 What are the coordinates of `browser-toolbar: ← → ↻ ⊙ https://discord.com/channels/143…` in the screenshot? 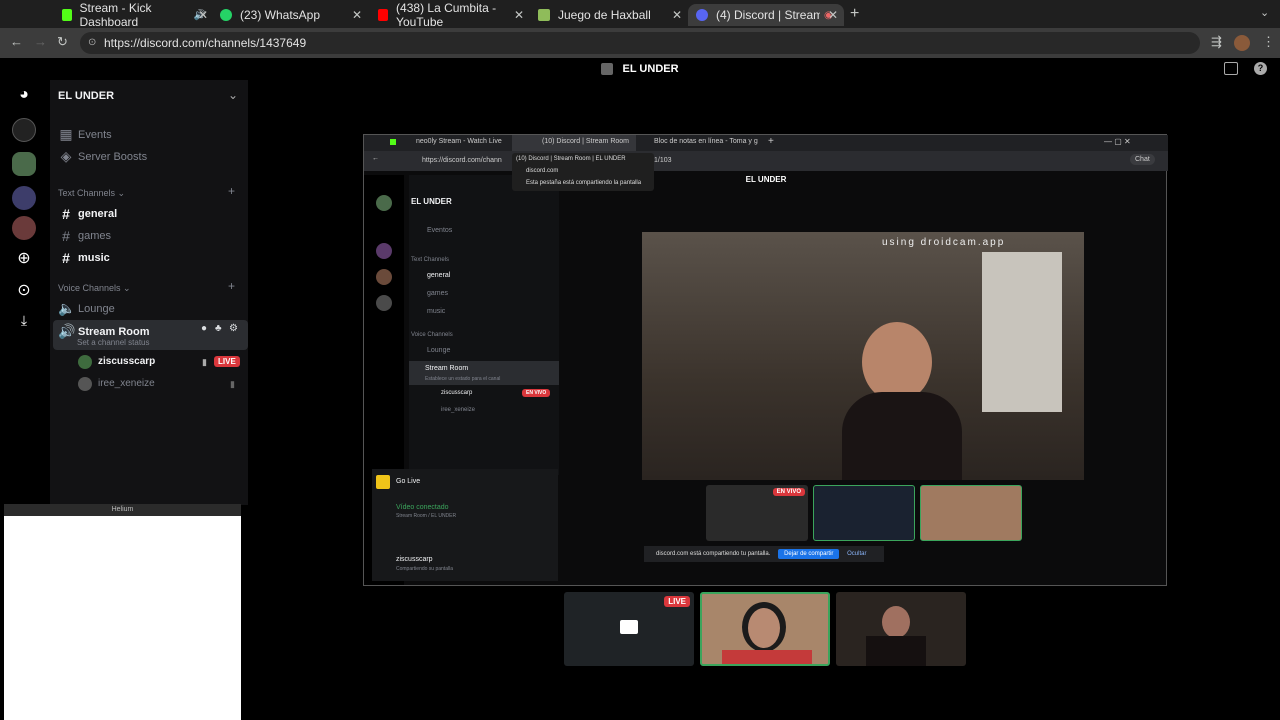 It's located at (640, 43).